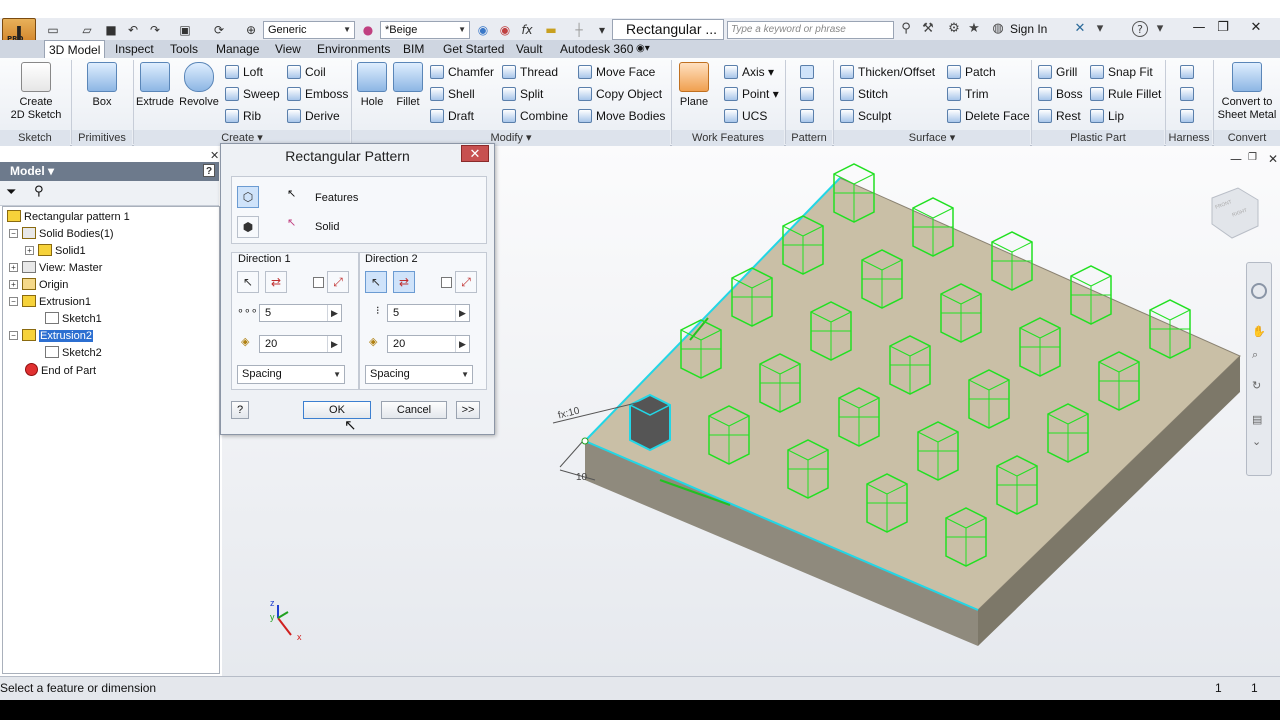  What do you see at coordinates (452, 116) in the screenshot?
I see `draft-button: Draft` at bounding box center [452, 116].